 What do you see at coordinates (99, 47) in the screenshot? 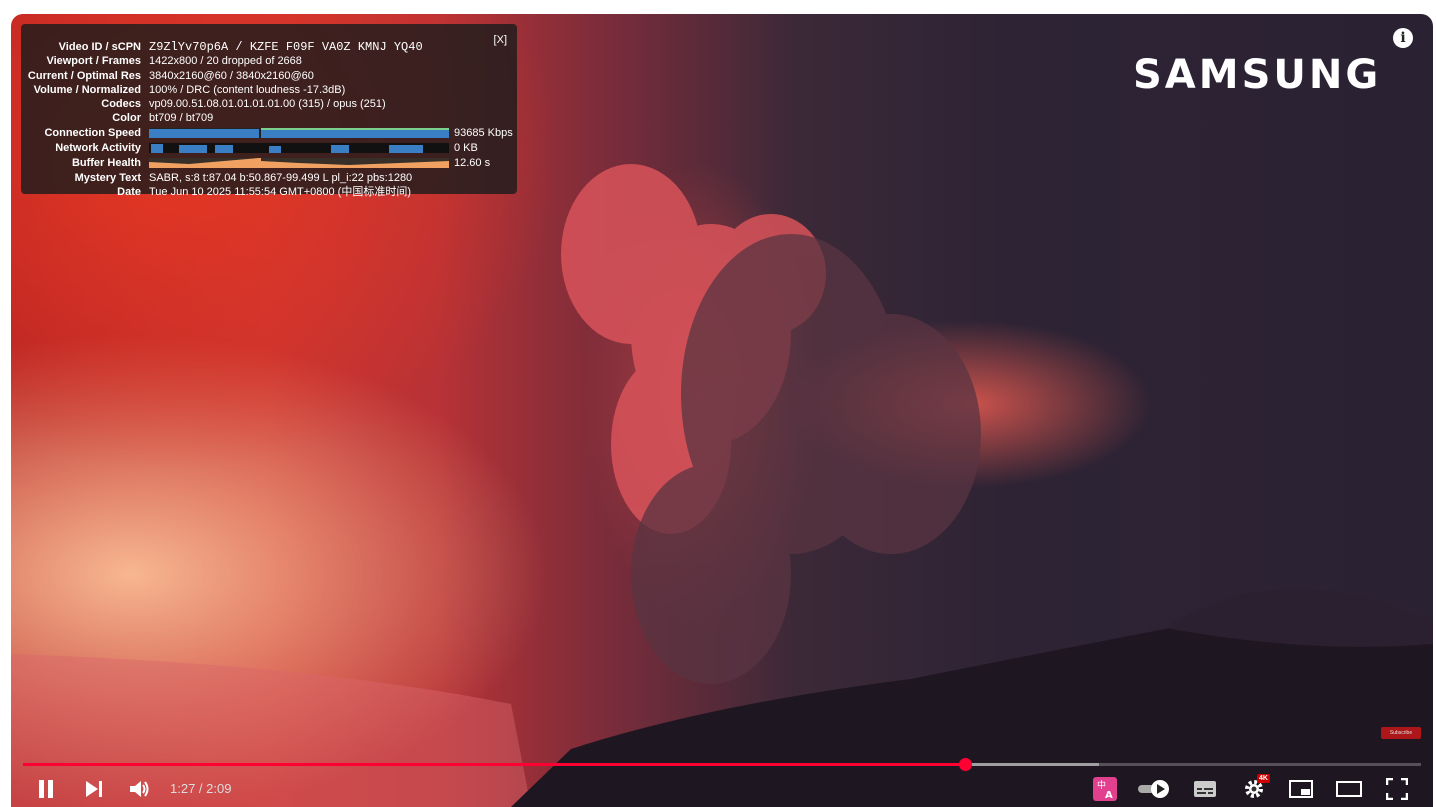
I see `stats-label: Video ID / sCPN` at bounding box center [99, 47].